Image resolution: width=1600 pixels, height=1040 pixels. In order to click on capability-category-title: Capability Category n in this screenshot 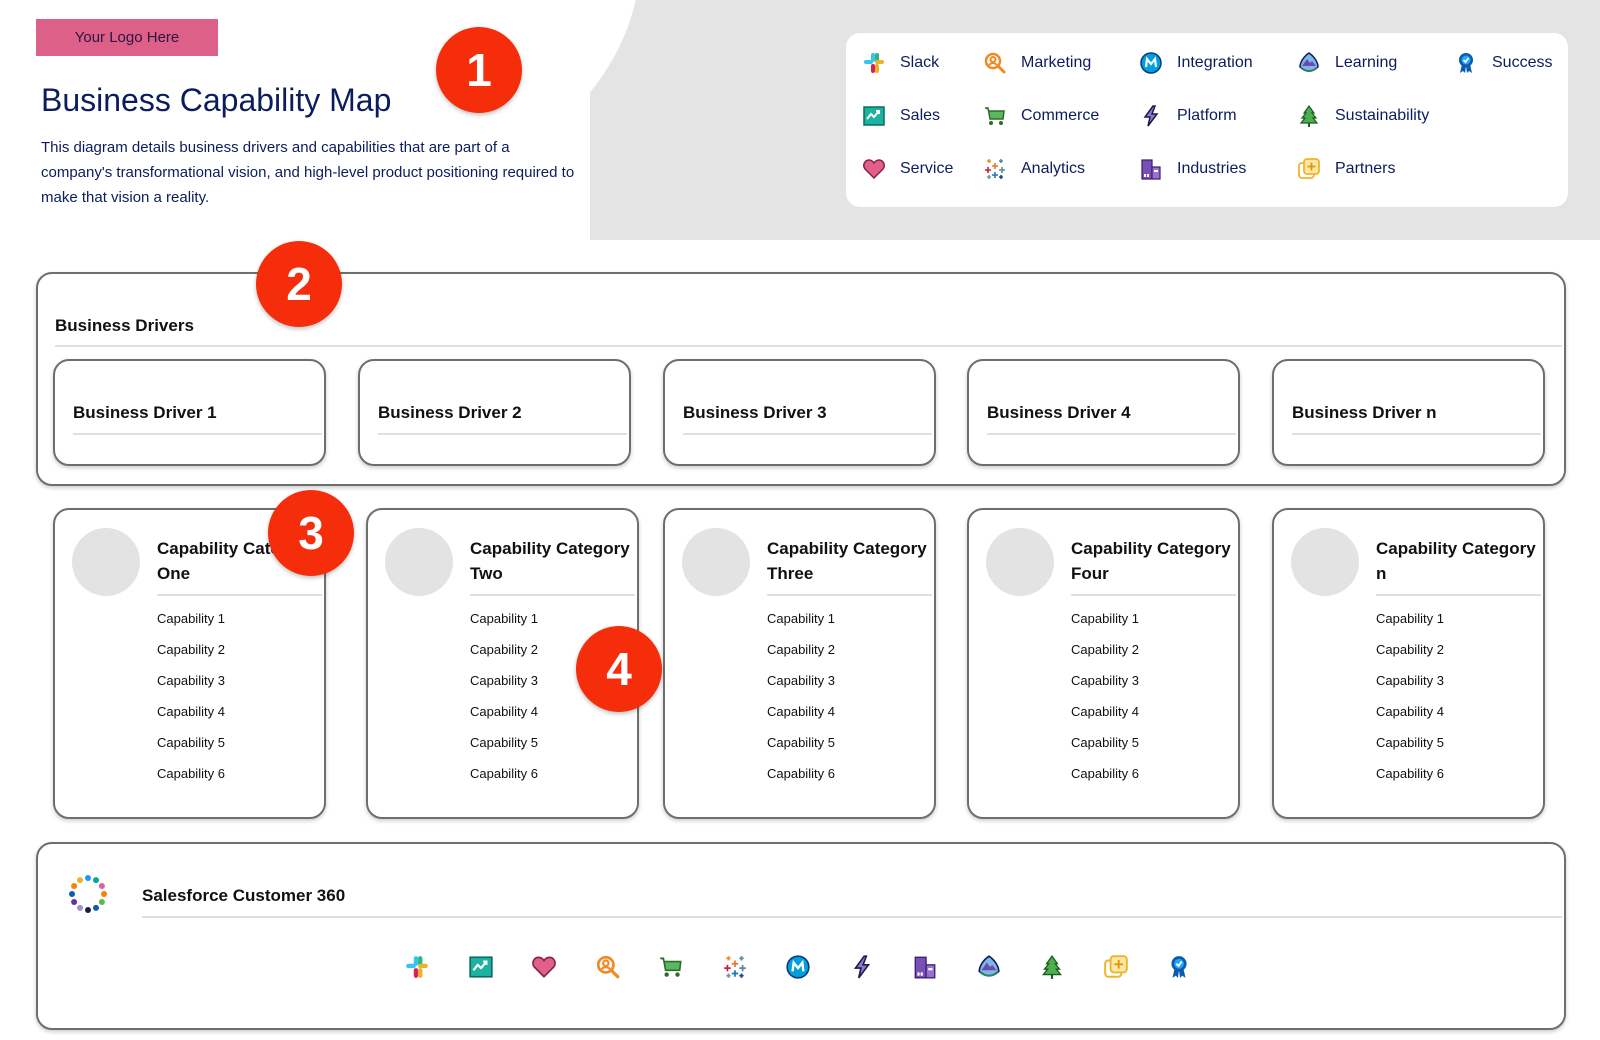, I will do `click(1456, 561)`.